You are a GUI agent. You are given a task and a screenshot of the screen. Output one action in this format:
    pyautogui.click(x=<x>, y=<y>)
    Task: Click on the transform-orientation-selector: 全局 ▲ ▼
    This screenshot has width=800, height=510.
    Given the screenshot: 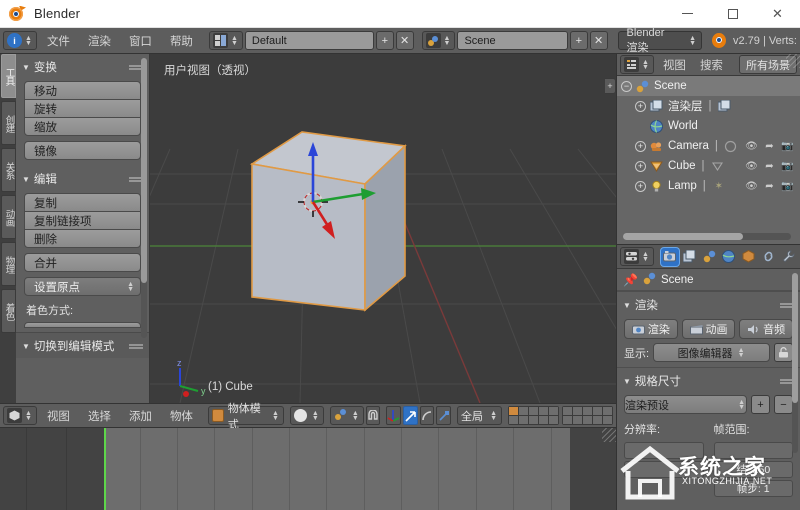 What is the action you would take?
    pyautogui.click(x=479, y=415)
    